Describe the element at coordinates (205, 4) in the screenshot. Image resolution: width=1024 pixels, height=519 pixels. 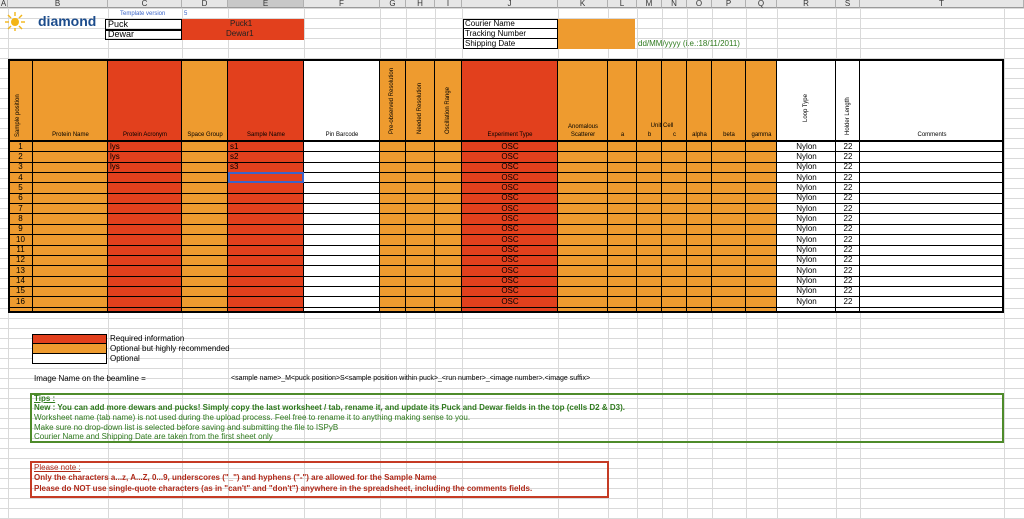
I see `column-header-d: D` at that location.